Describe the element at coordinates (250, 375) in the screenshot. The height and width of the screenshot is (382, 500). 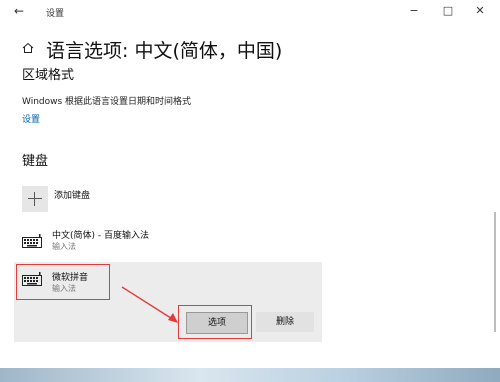
I see `desktop-background-strip` at that location.